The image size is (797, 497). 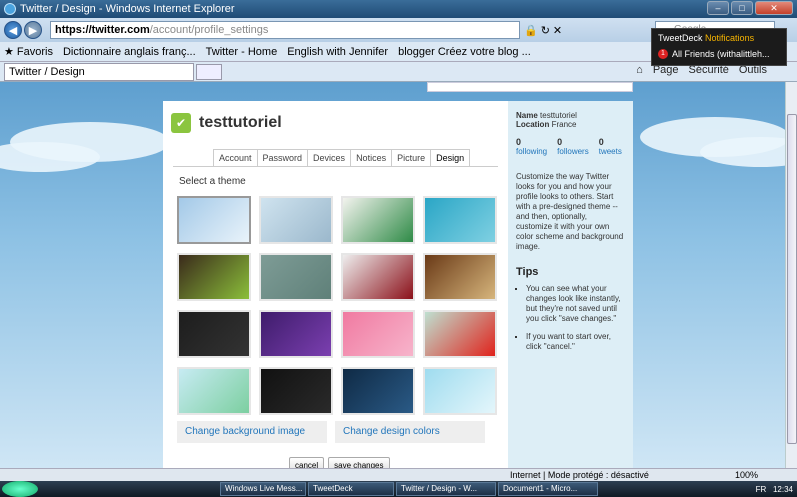 I want to click on followers-stat: 0 followers, so click(x=573, y=146).